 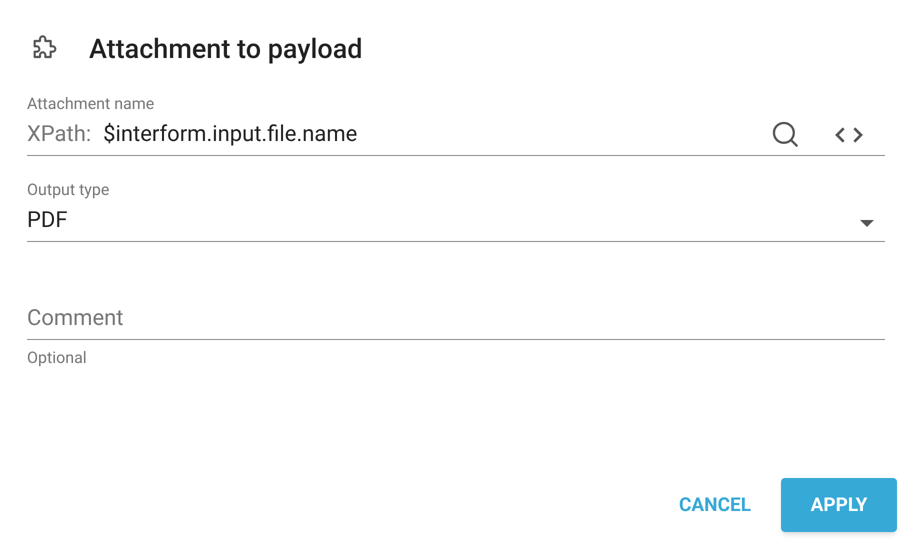 I want to click on field-value: PDF, so click(x=47, y=221).